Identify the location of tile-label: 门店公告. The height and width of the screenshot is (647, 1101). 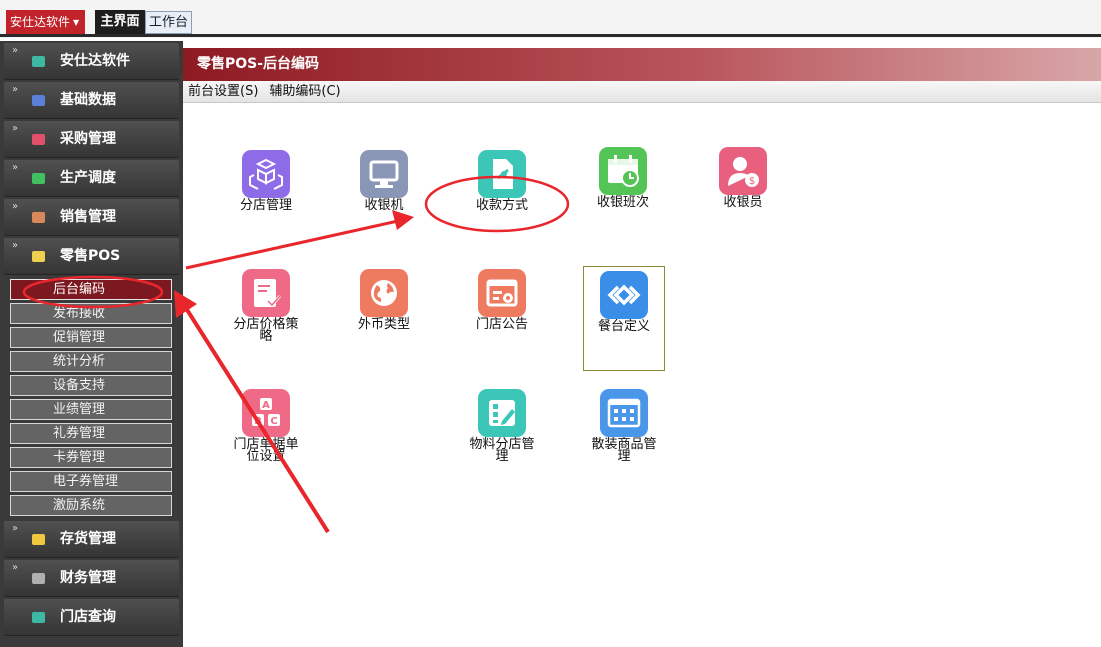
(501, 324).